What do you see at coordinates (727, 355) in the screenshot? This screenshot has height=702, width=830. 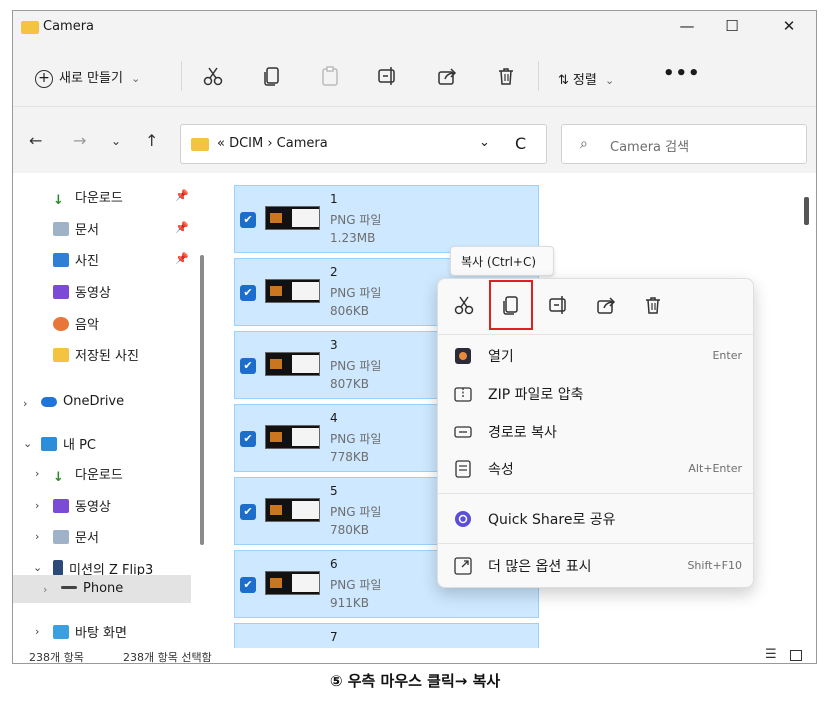 I see `menu-item-shortcut: Enter` at bounding box center [727, 355].